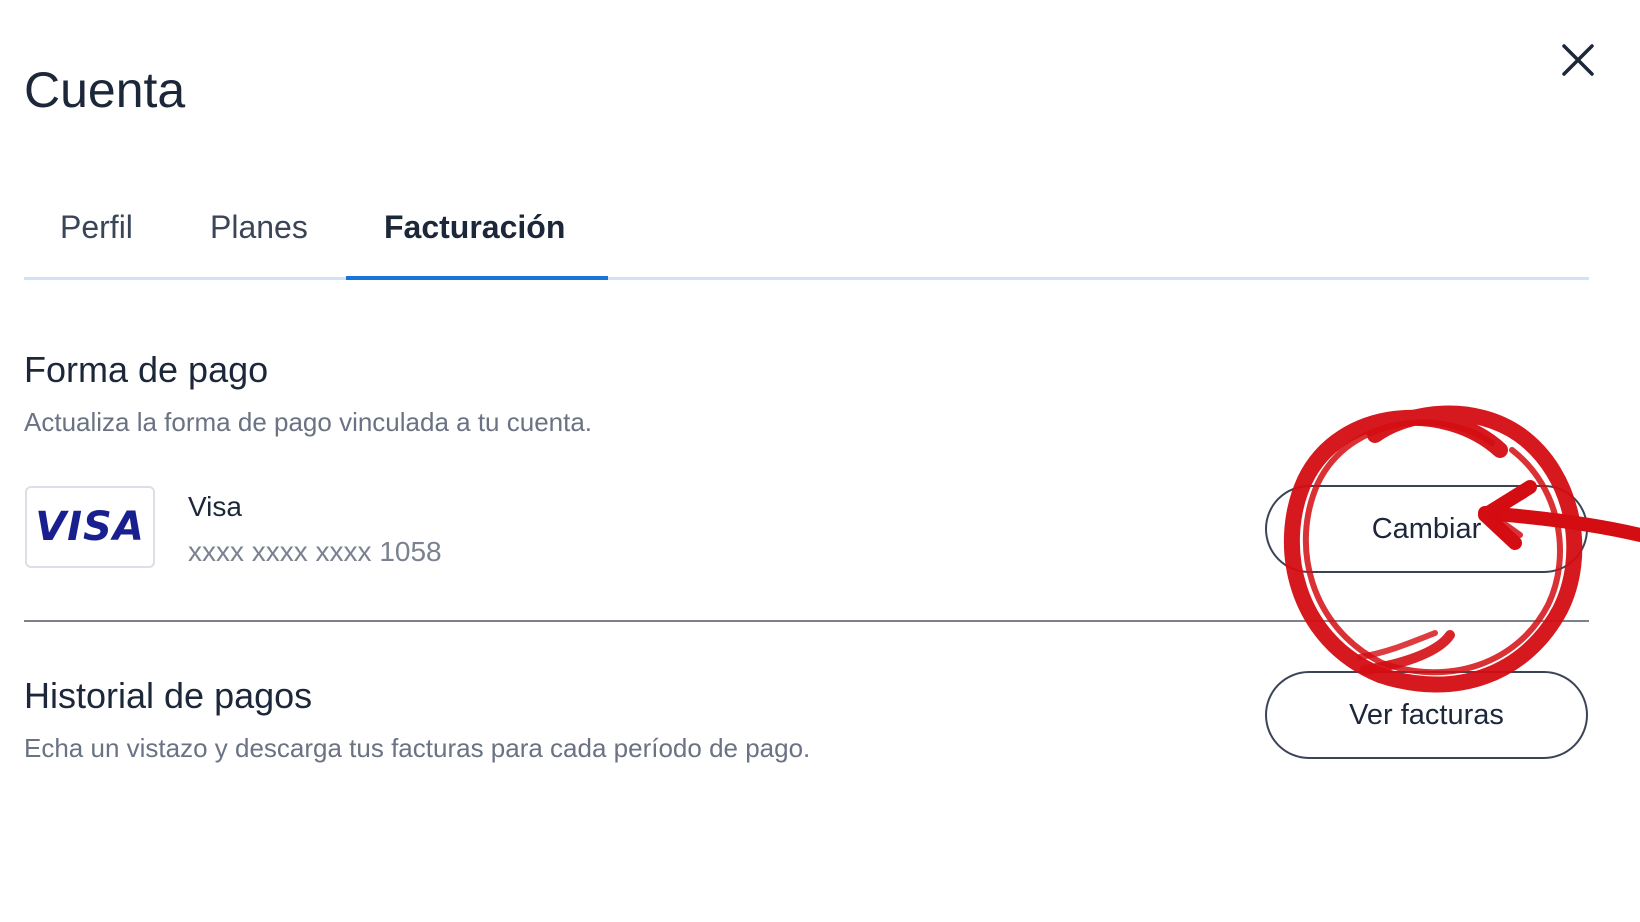  I want to click on tab-facturacion: Facturación, so click(474, 236).